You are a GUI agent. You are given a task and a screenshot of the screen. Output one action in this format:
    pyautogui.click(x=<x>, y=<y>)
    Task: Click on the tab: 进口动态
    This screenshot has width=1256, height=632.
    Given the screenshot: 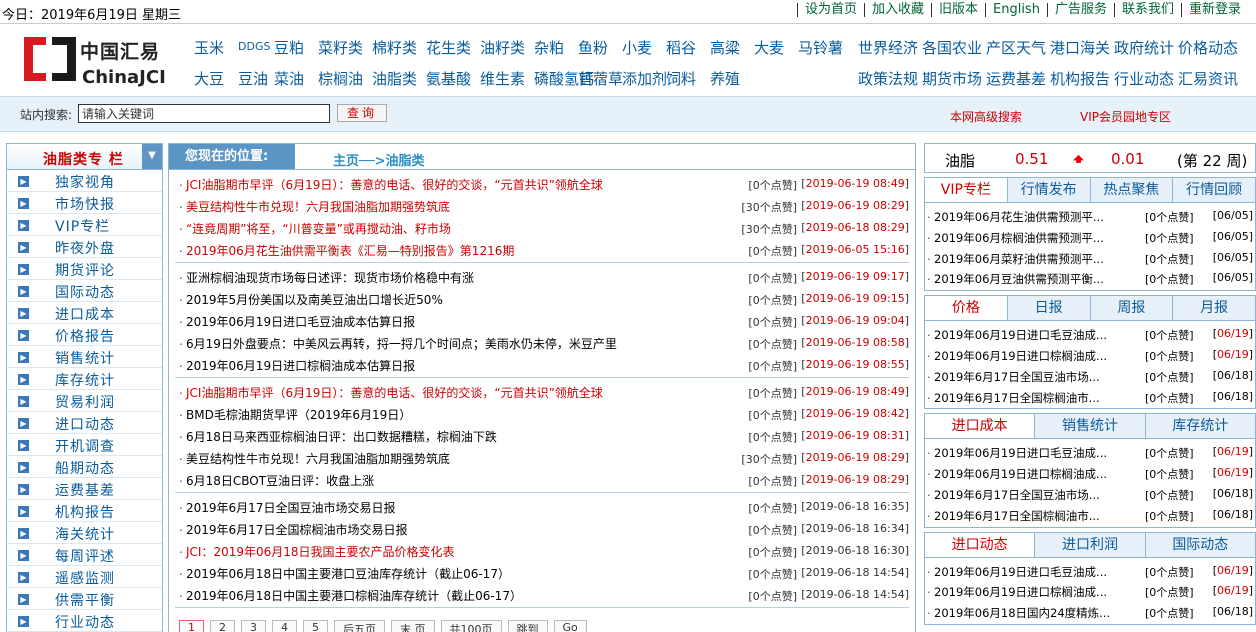 What is the action you would take?
    pyautogui.click(x=980, y=544)
    